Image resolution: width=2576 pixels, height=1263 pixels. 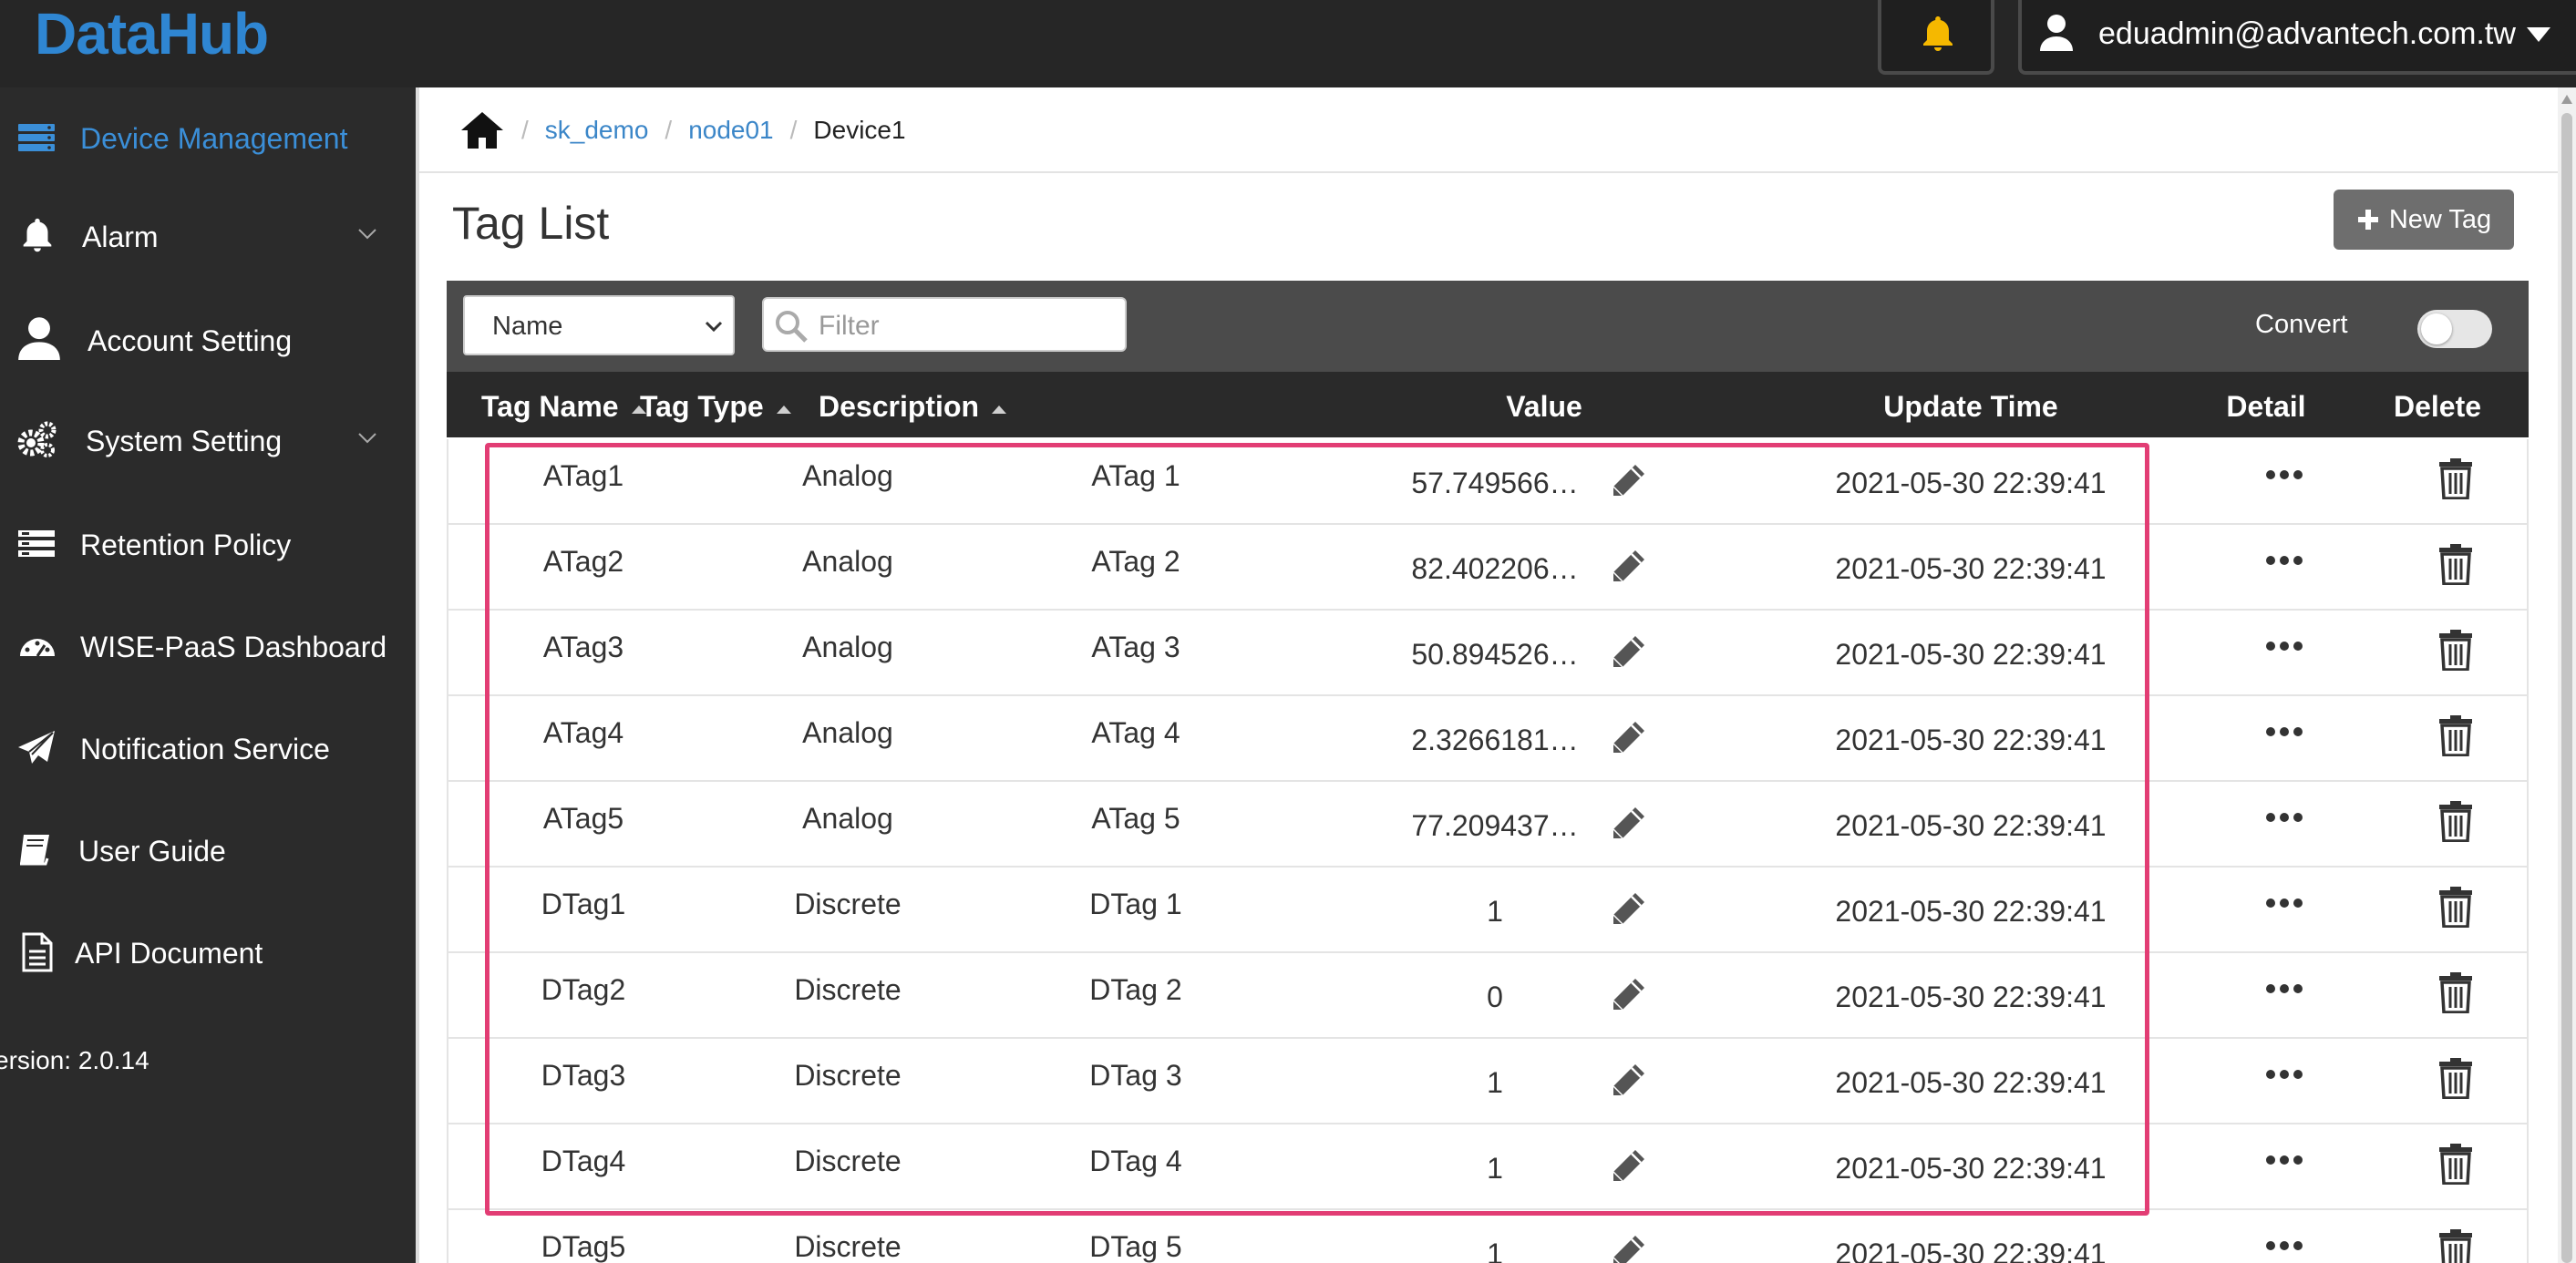 What do you see at coordinates (2454, 329) in the screenshot?
I see `convert-toggle` at bounding box center [2454, 329].